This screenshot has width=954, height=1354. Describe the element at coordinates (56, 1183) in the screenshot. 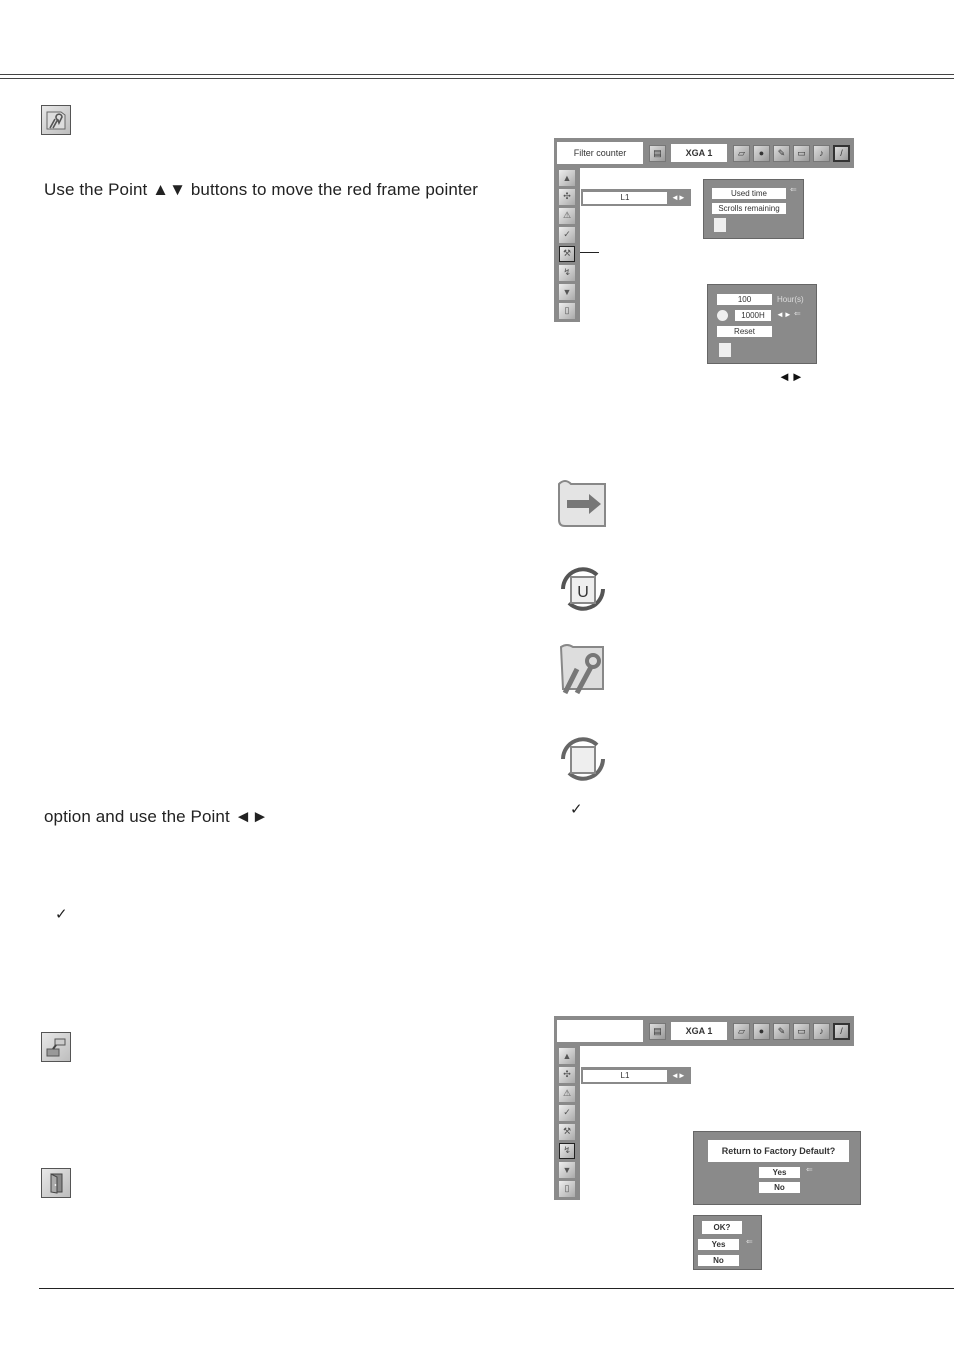

I see `exit-door-icon` at that location.